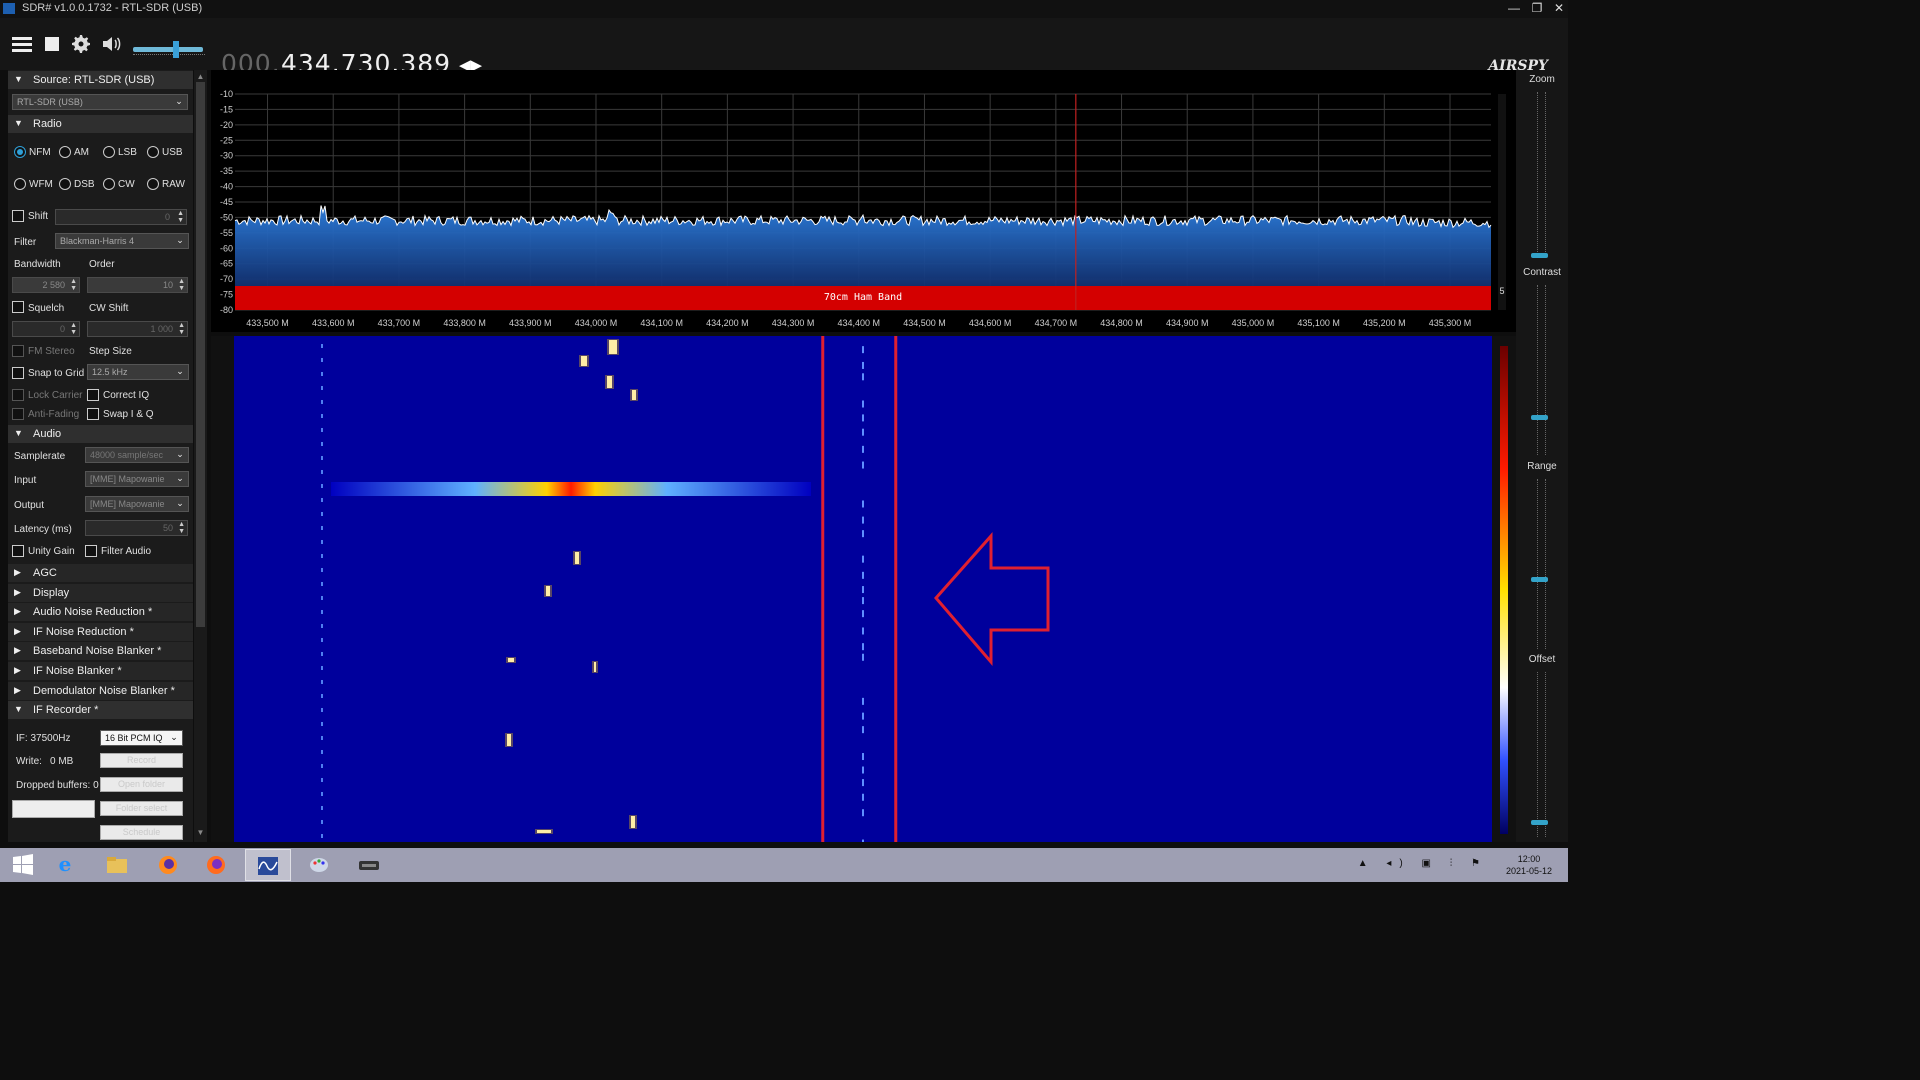  I want to click on gear-icon, so click(81, 44).